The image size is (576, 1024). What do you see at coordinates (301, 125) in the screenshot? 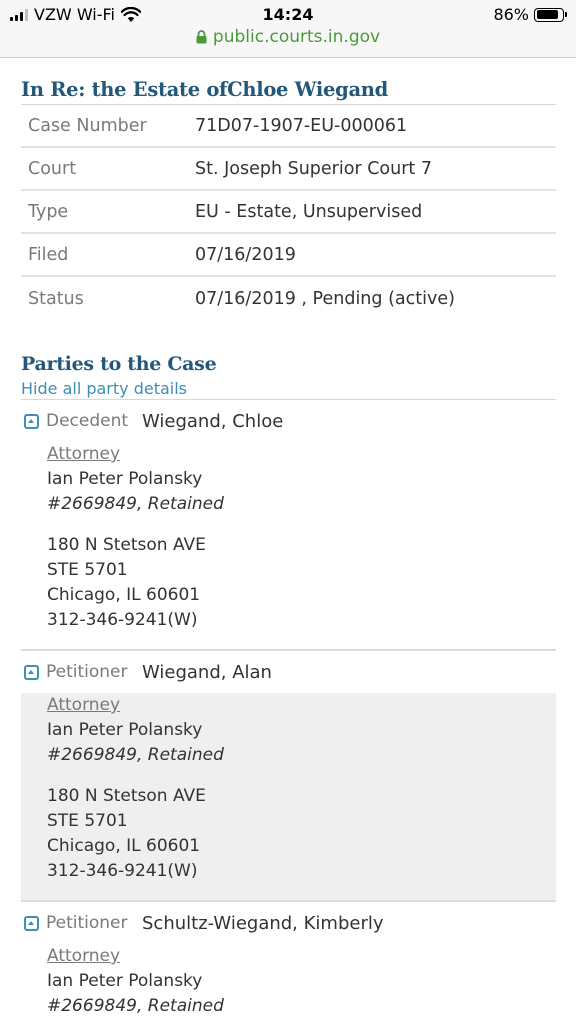
I see `info-value: 71D07-1907-EU-000061` at bounding box center [301, 125].